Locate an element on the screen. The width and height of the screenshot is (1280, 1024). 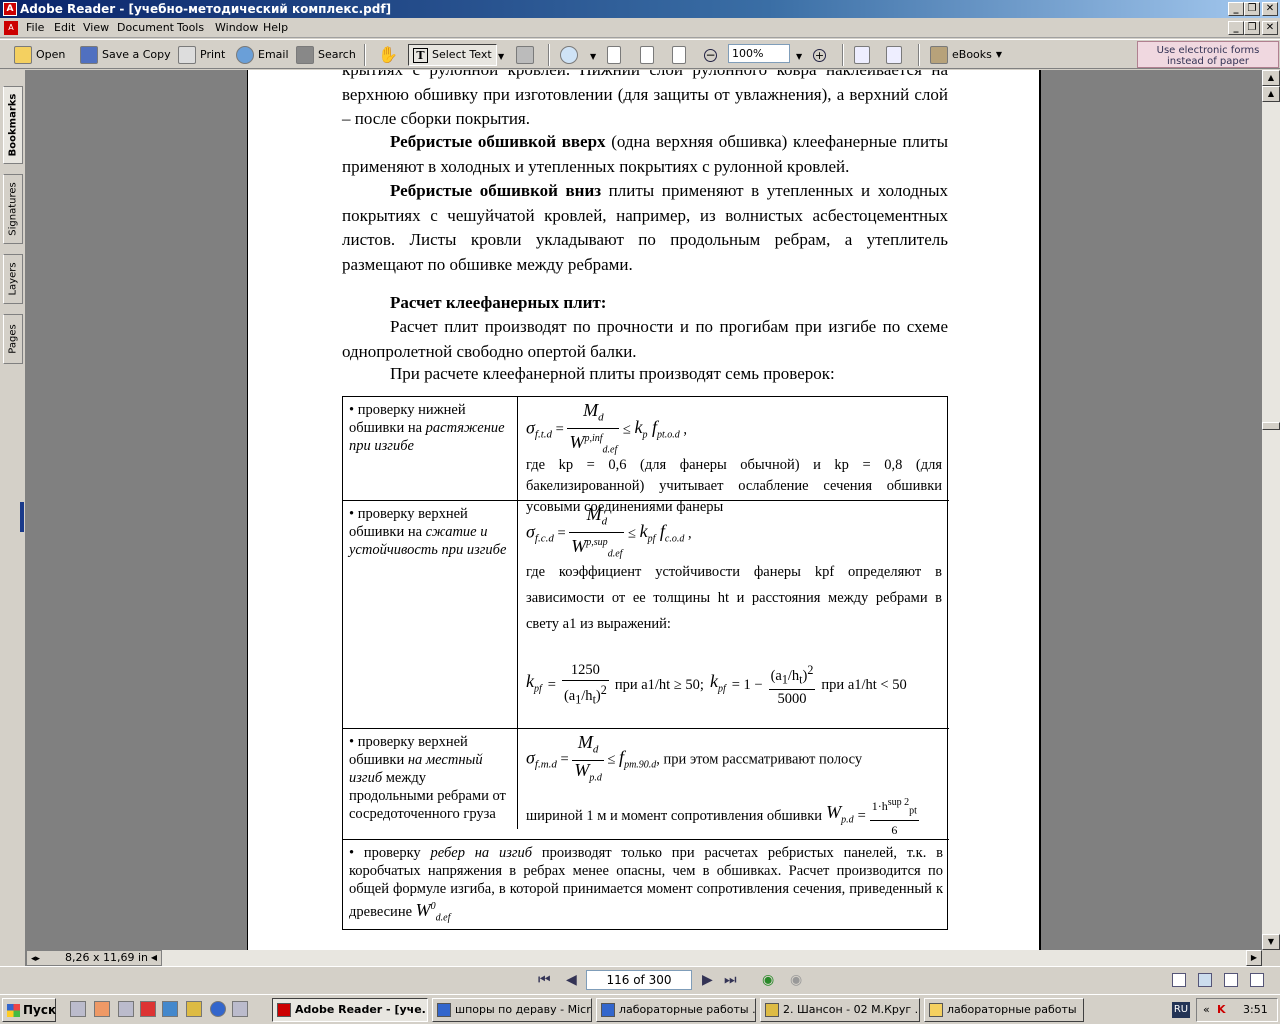
minimize-button: _ is located at coordinates (1236, 9).